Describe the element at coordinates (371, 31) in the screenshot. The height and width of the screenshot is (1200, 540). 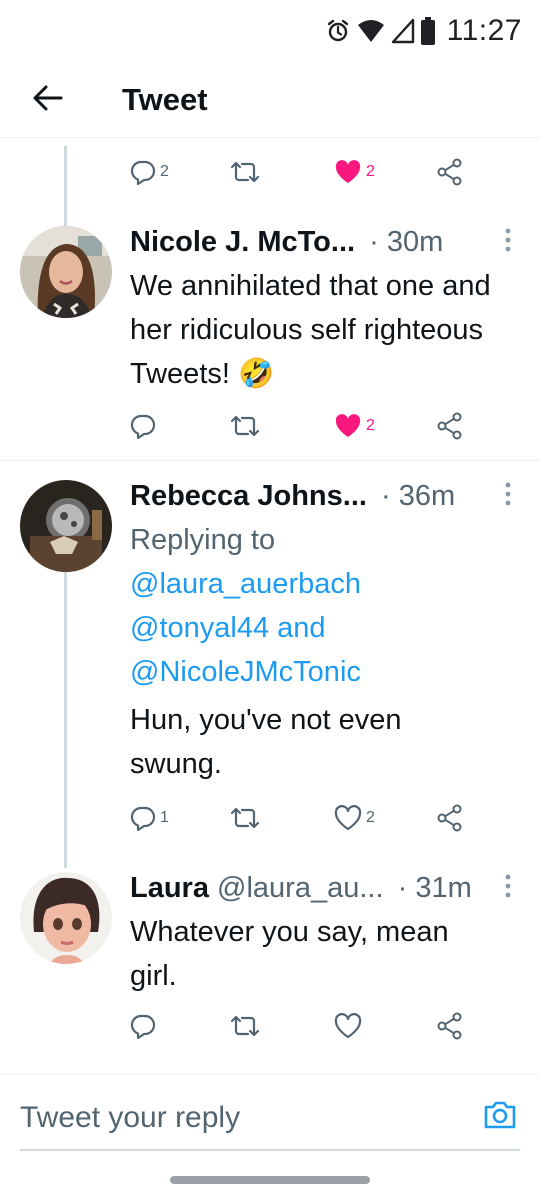
I see `wifi-icon` at that location.